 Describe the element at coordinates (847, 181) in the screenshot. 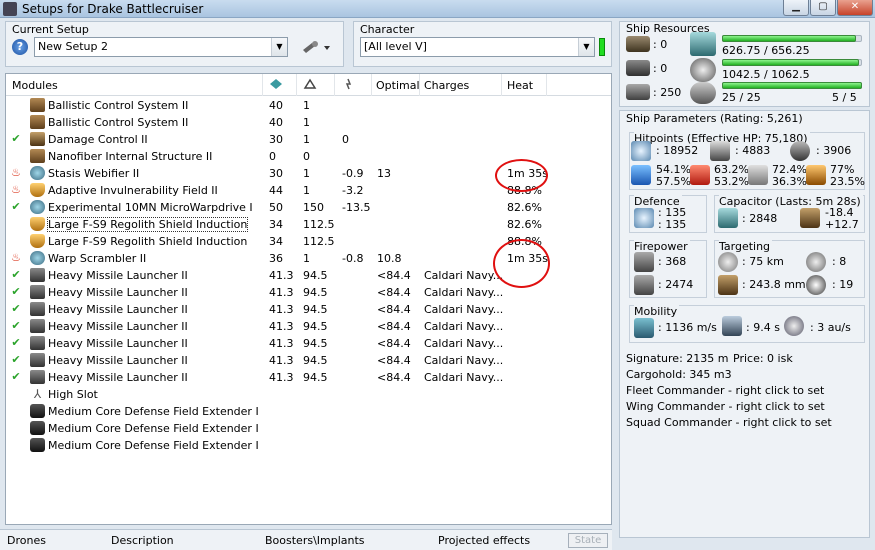

I see `explosive-resist-armor: 23.5%` at that location.